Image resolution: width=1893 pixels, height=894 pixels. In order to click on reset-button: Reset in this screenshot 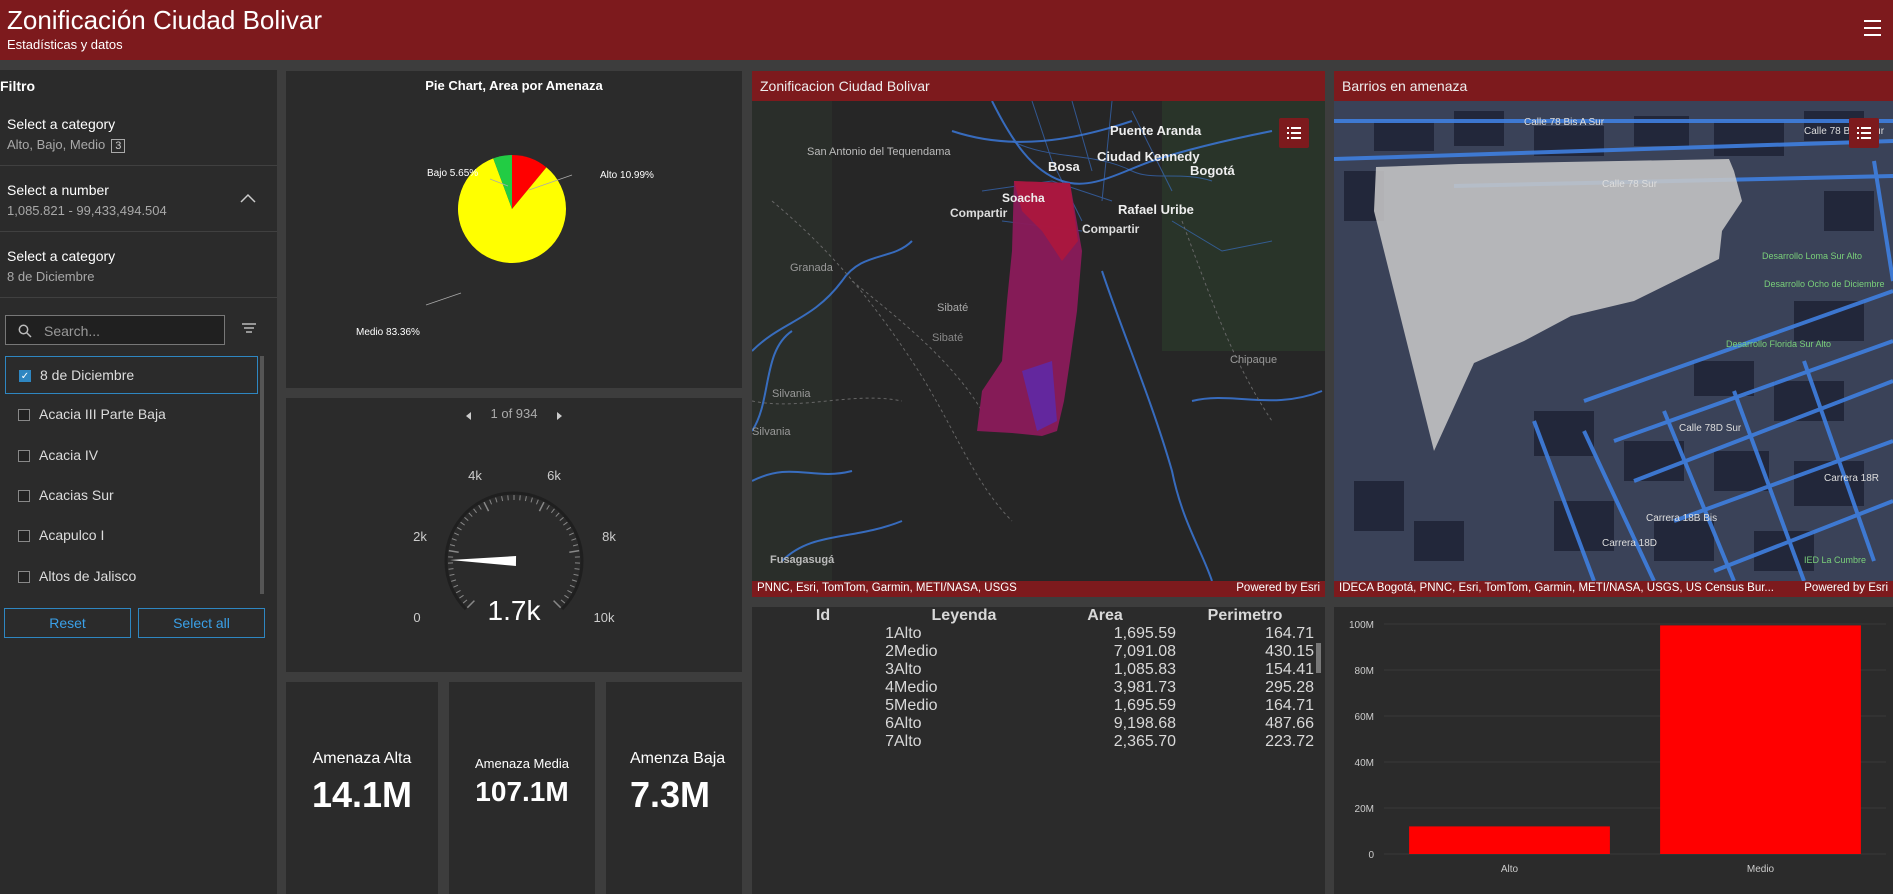, I will do `click(67, 623)`.